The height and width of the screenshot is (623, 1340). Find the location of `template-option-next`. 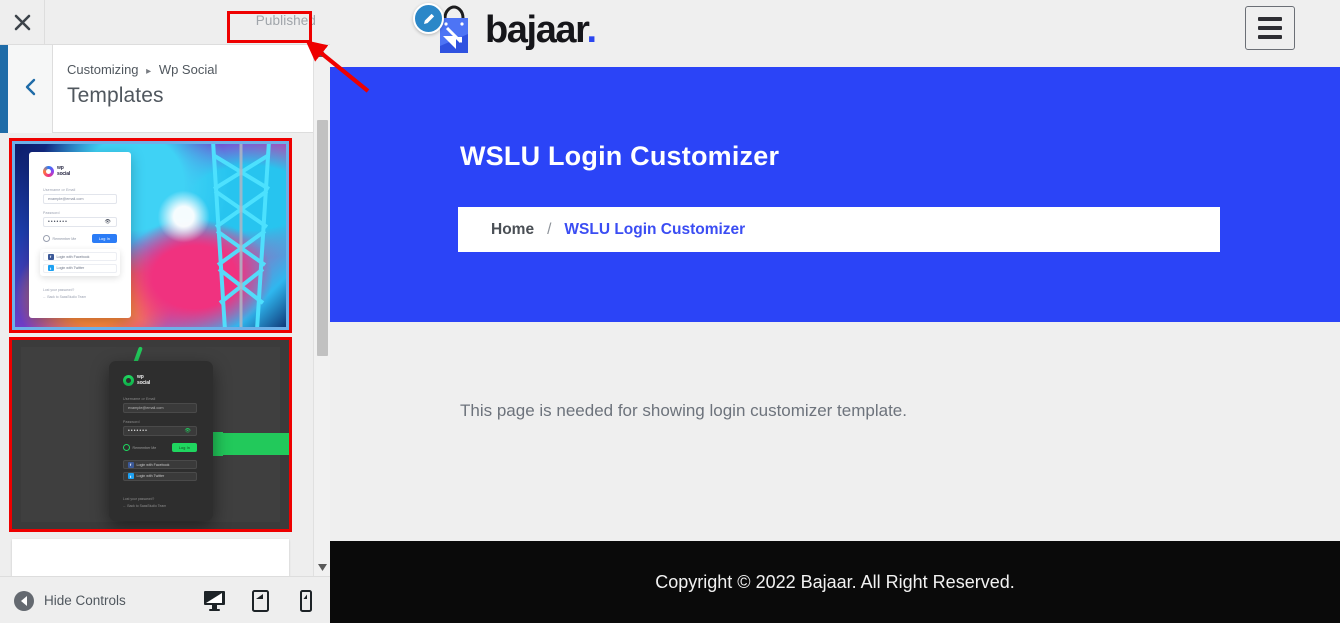

template-option-next is located at coordinates (150, 557).